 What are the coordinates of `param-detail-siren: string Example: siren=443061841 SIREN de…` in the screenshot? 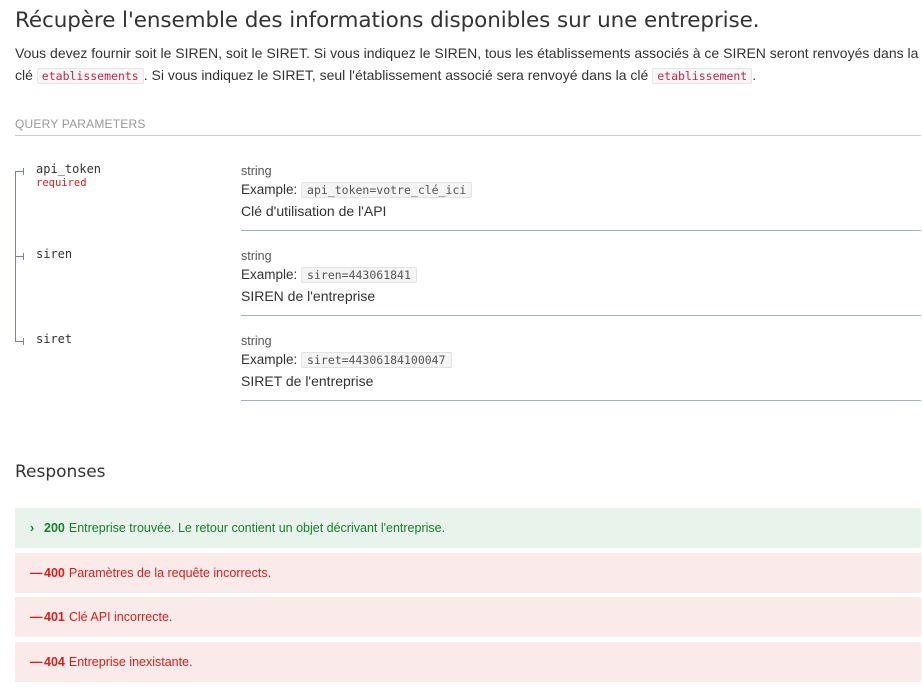 It's located at (581, 282).